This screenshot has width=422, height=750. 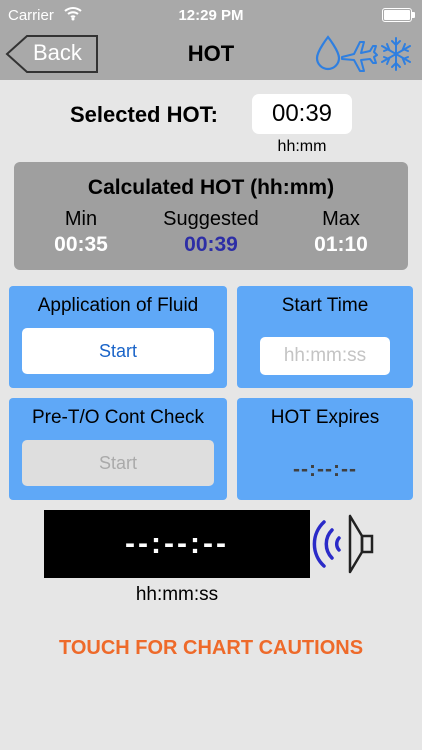 What do you see at coordinates (177, 544) in the screenshot?
I see `countdown-display: --:--:--` at bounding box center [177, 544].